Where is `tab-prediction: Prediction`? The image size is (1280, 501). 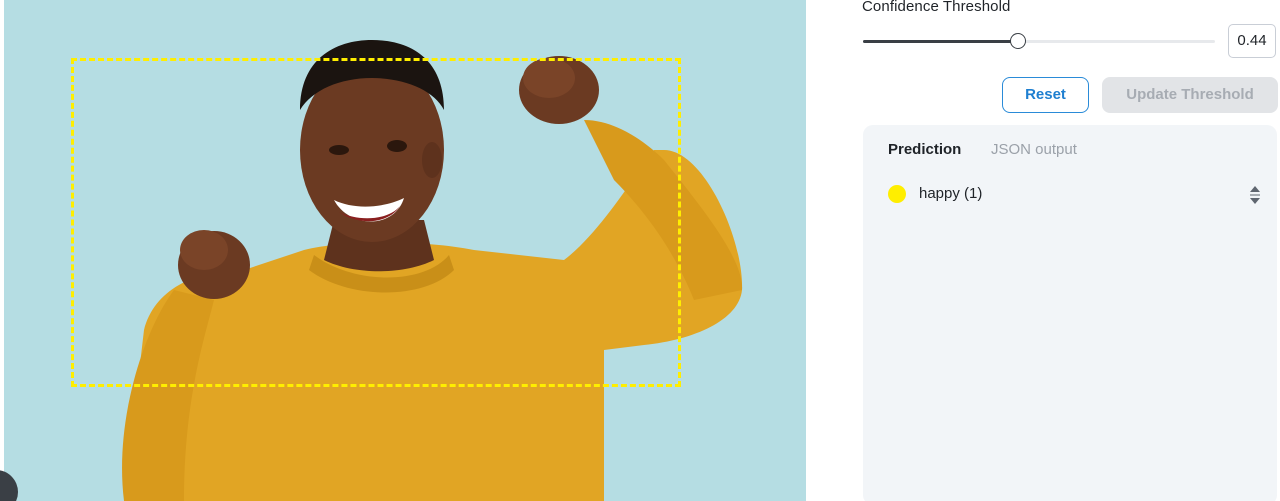 tab-prediction: Prediction is located at coordinates (924, 149).